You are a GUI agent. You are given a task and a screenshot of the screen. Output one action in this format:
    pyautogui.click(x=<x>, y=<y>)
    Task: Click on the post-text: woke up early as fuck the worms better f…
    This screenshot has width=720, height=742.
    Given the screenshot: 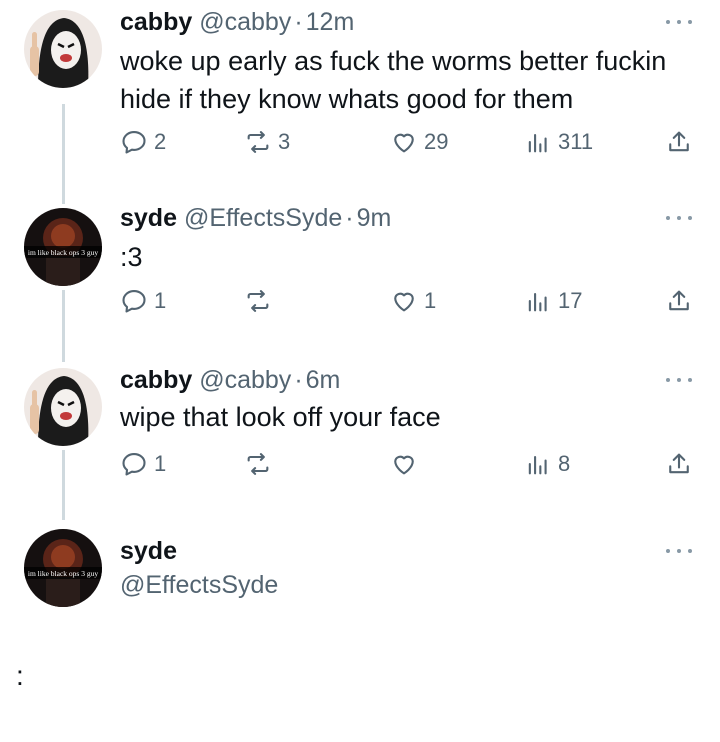 What is the action you would take?
    pyautogui.click(x=393, y=80)
    